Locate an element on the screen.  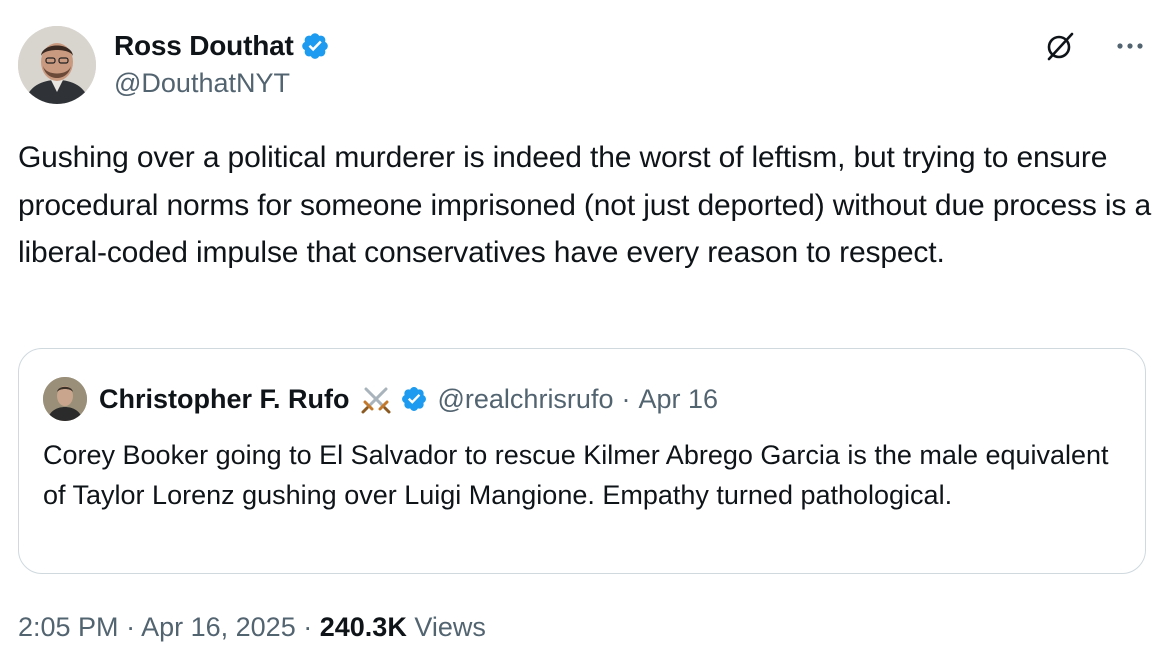
grok-icon is located at coordinates (1060, 46).